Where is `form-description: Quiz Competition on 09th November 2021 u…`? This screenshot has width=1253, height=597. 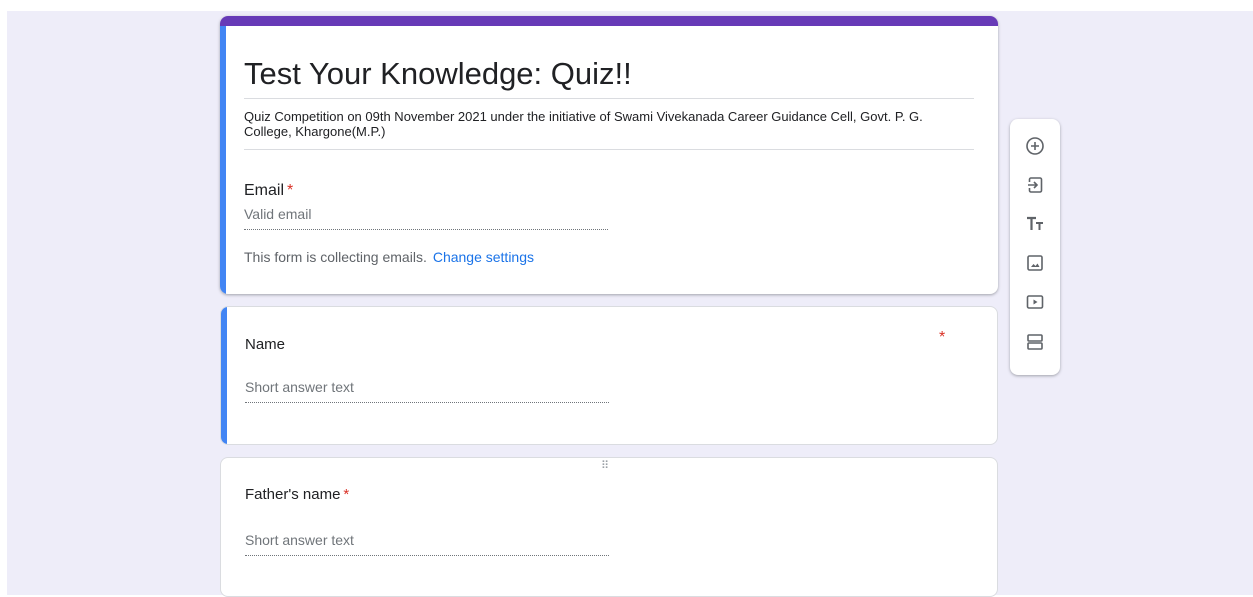
form-description: Quiz Competition on 09th November 2021 u… is located at coordinates (609, 129).